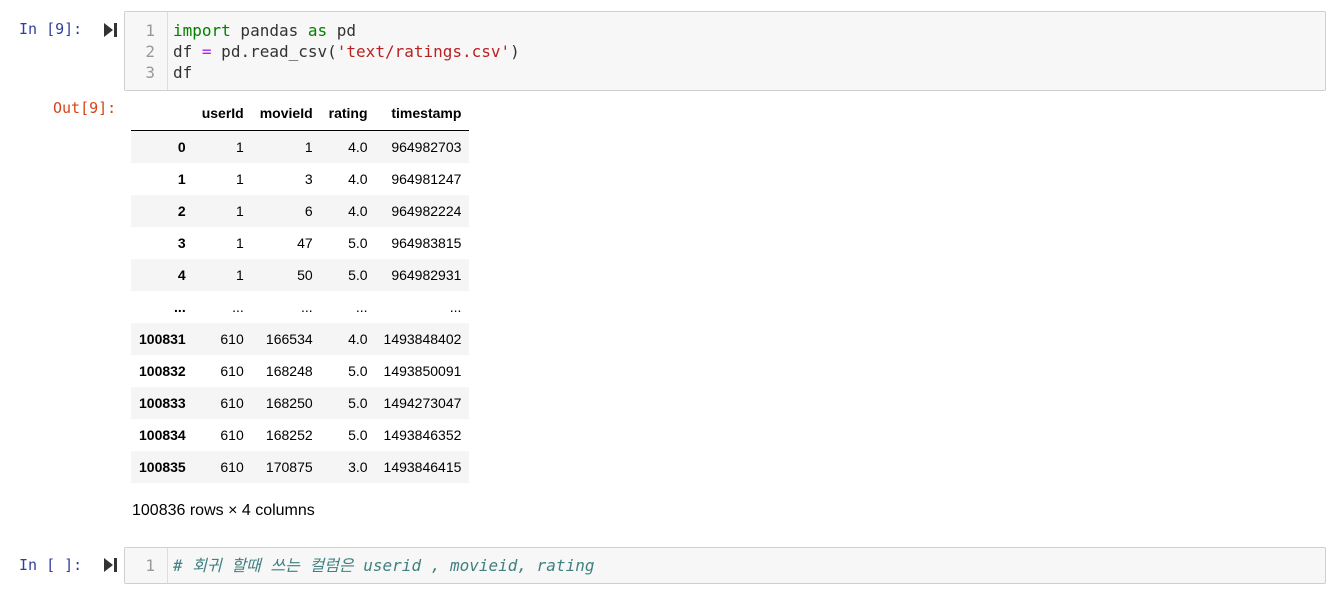 Image resolution: width=1342 pixels, height=594 pixels. I want to click on column-header: movieId, so click(286, 113).